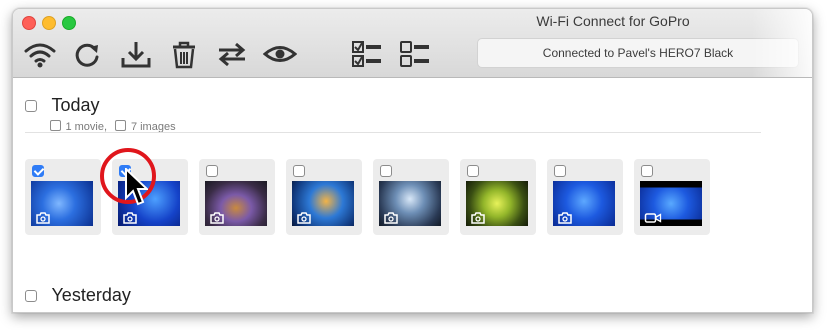  What do you see at coordinates (415, 54) in the screenshot?
I see `deselect-all-icon` at bounding box center [415, 54].